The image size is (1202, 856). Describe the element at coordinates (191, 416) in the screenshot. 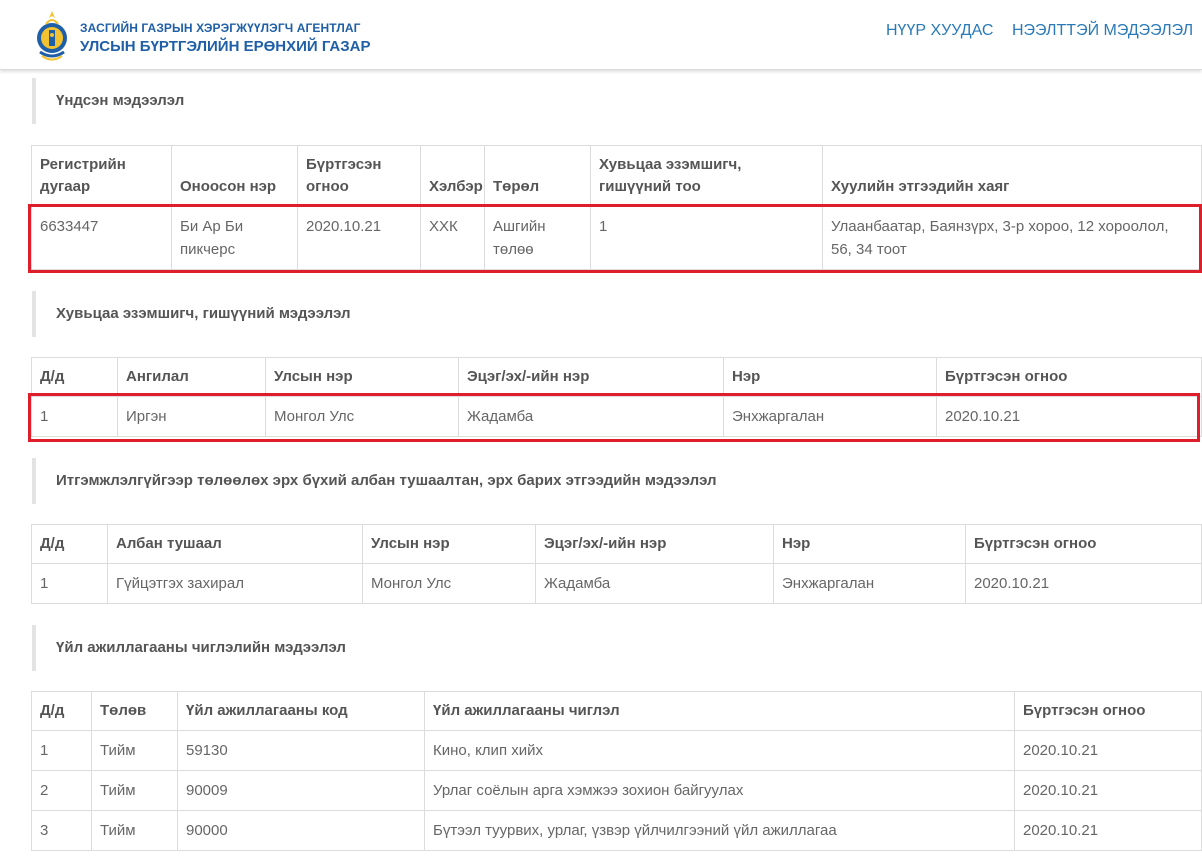

I see `cell-category: Иргэн` at that location.